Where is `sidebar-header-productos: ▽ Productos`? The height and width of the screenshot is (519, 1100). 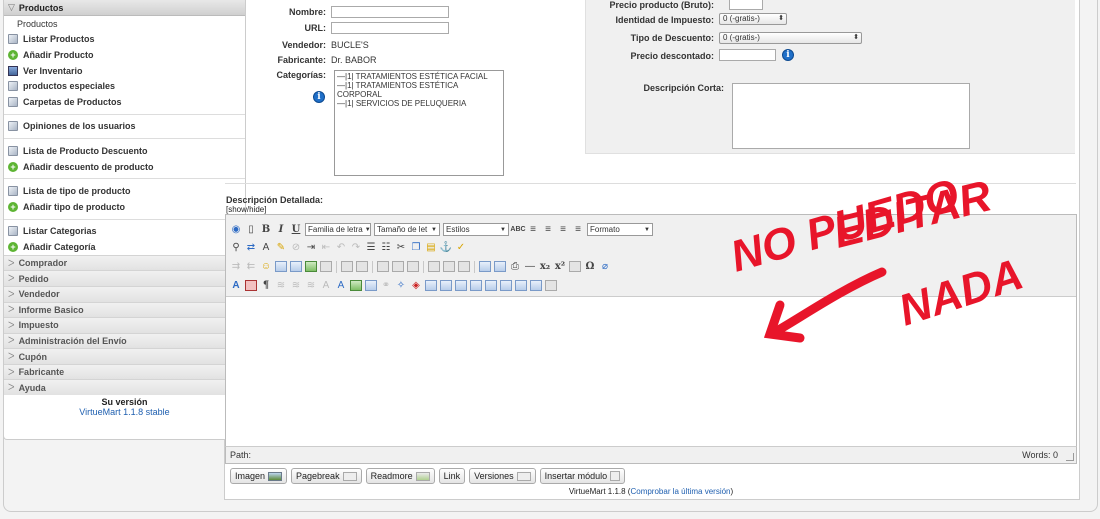
sidebar-header-productos: ▽ Productos is located at coordinates (124, 8).